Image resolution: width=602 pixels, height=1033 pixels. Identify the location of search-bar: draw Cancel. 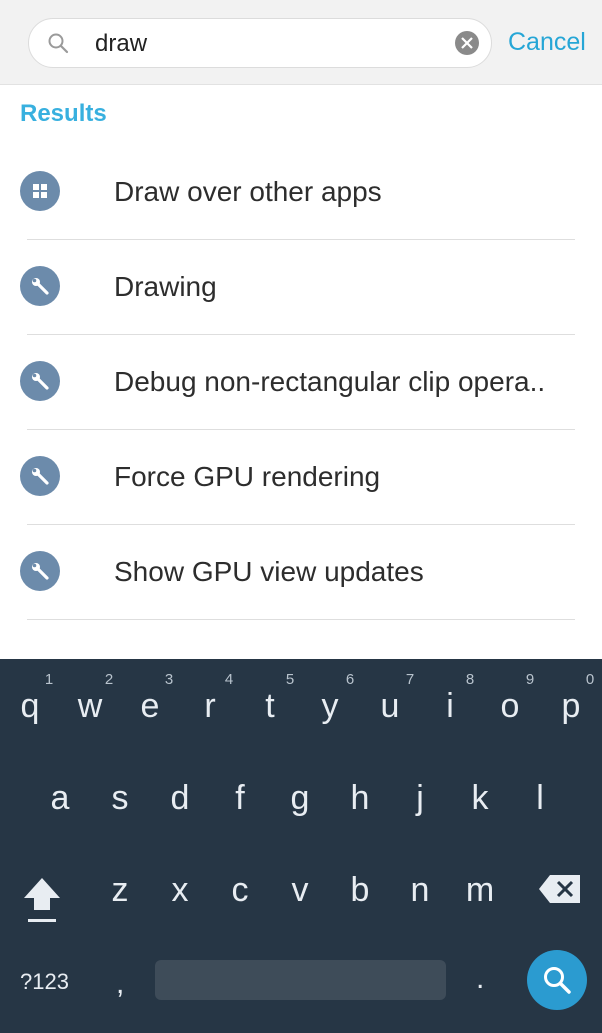
(301, 42).